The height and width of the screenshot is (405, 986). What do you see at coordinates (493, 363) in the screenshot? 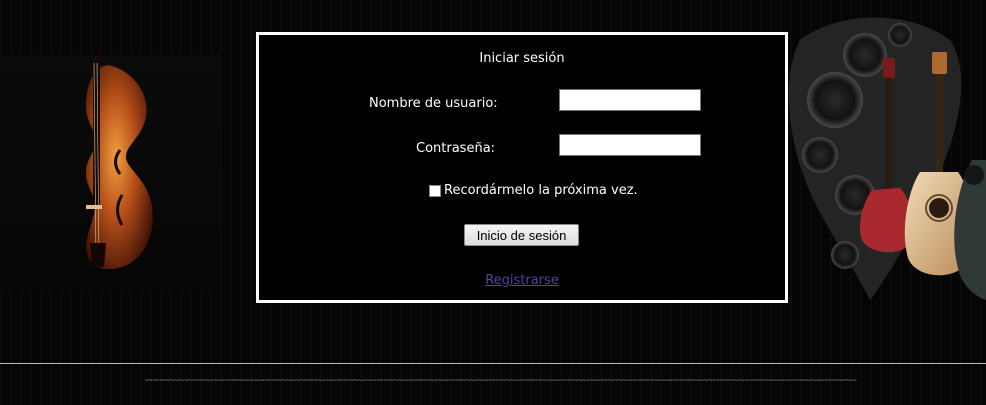
I see `footer-divider` at bounding box center [493, 363].